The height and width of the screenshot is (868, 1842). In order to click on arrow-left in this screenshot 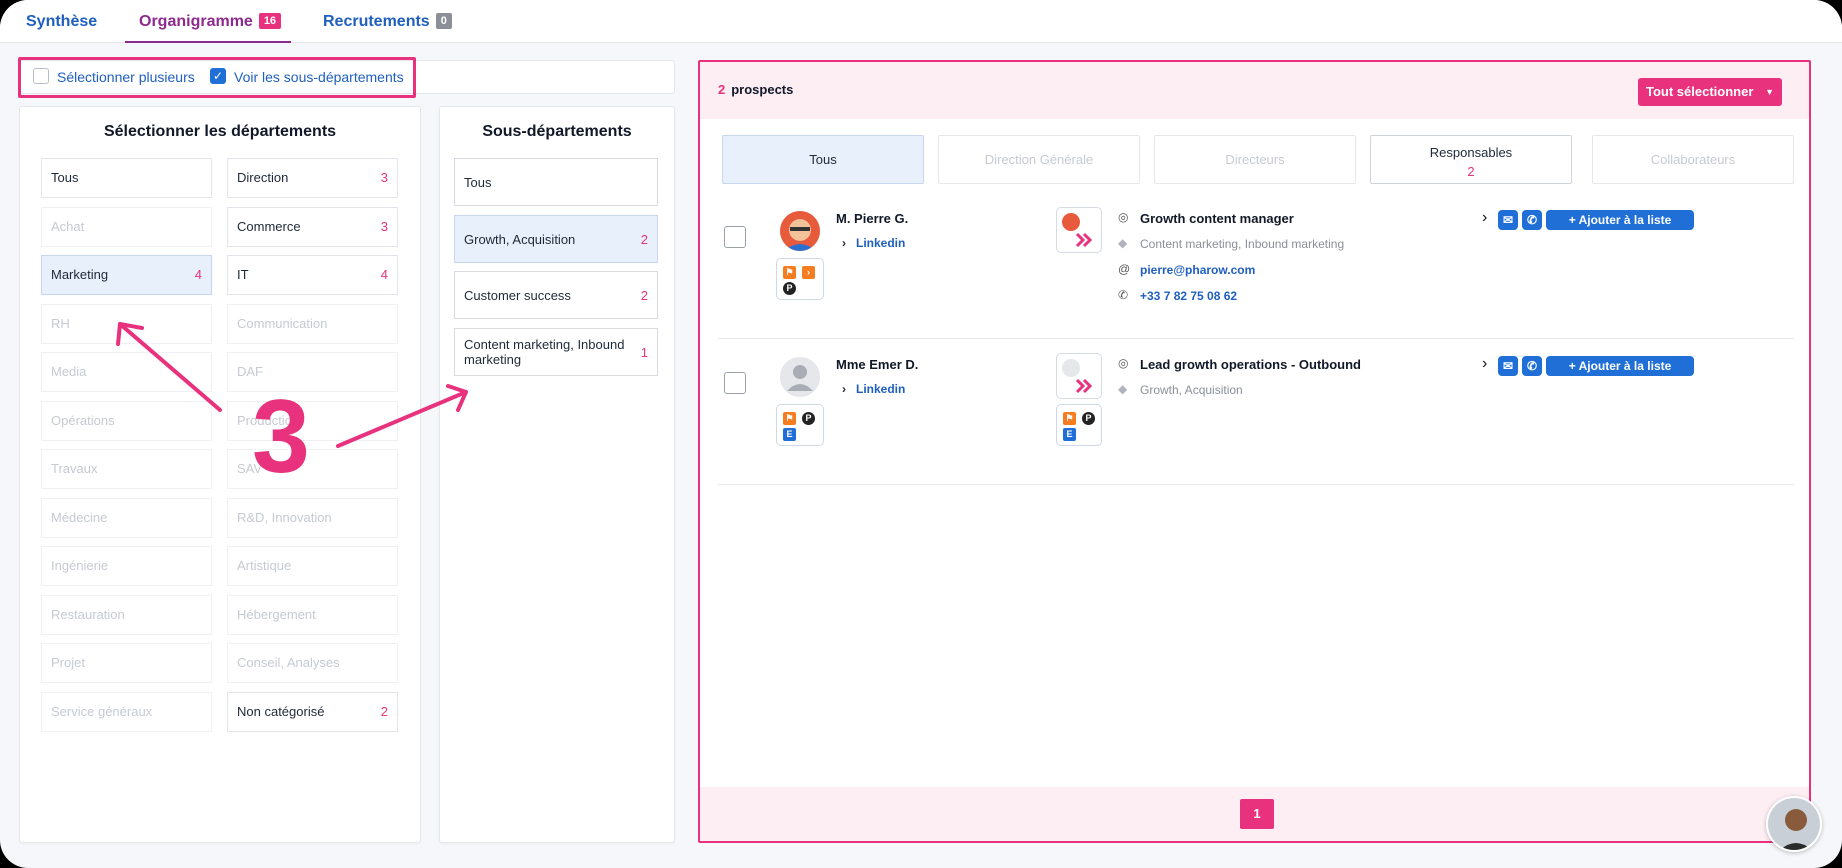, I will do `click(170, 367)`.